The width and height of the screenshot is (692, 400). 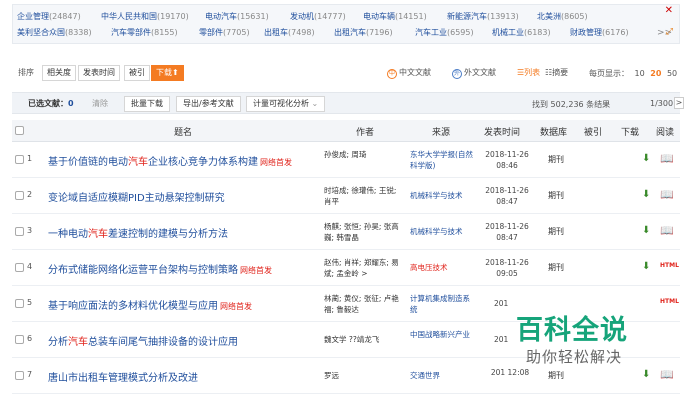 What do you see at coordinates (144, 340) in the screenshot?
I see `article-title-link: 分析汽车总装车间尾气抽排设备的设计应用` at bounding box center [144, 340].